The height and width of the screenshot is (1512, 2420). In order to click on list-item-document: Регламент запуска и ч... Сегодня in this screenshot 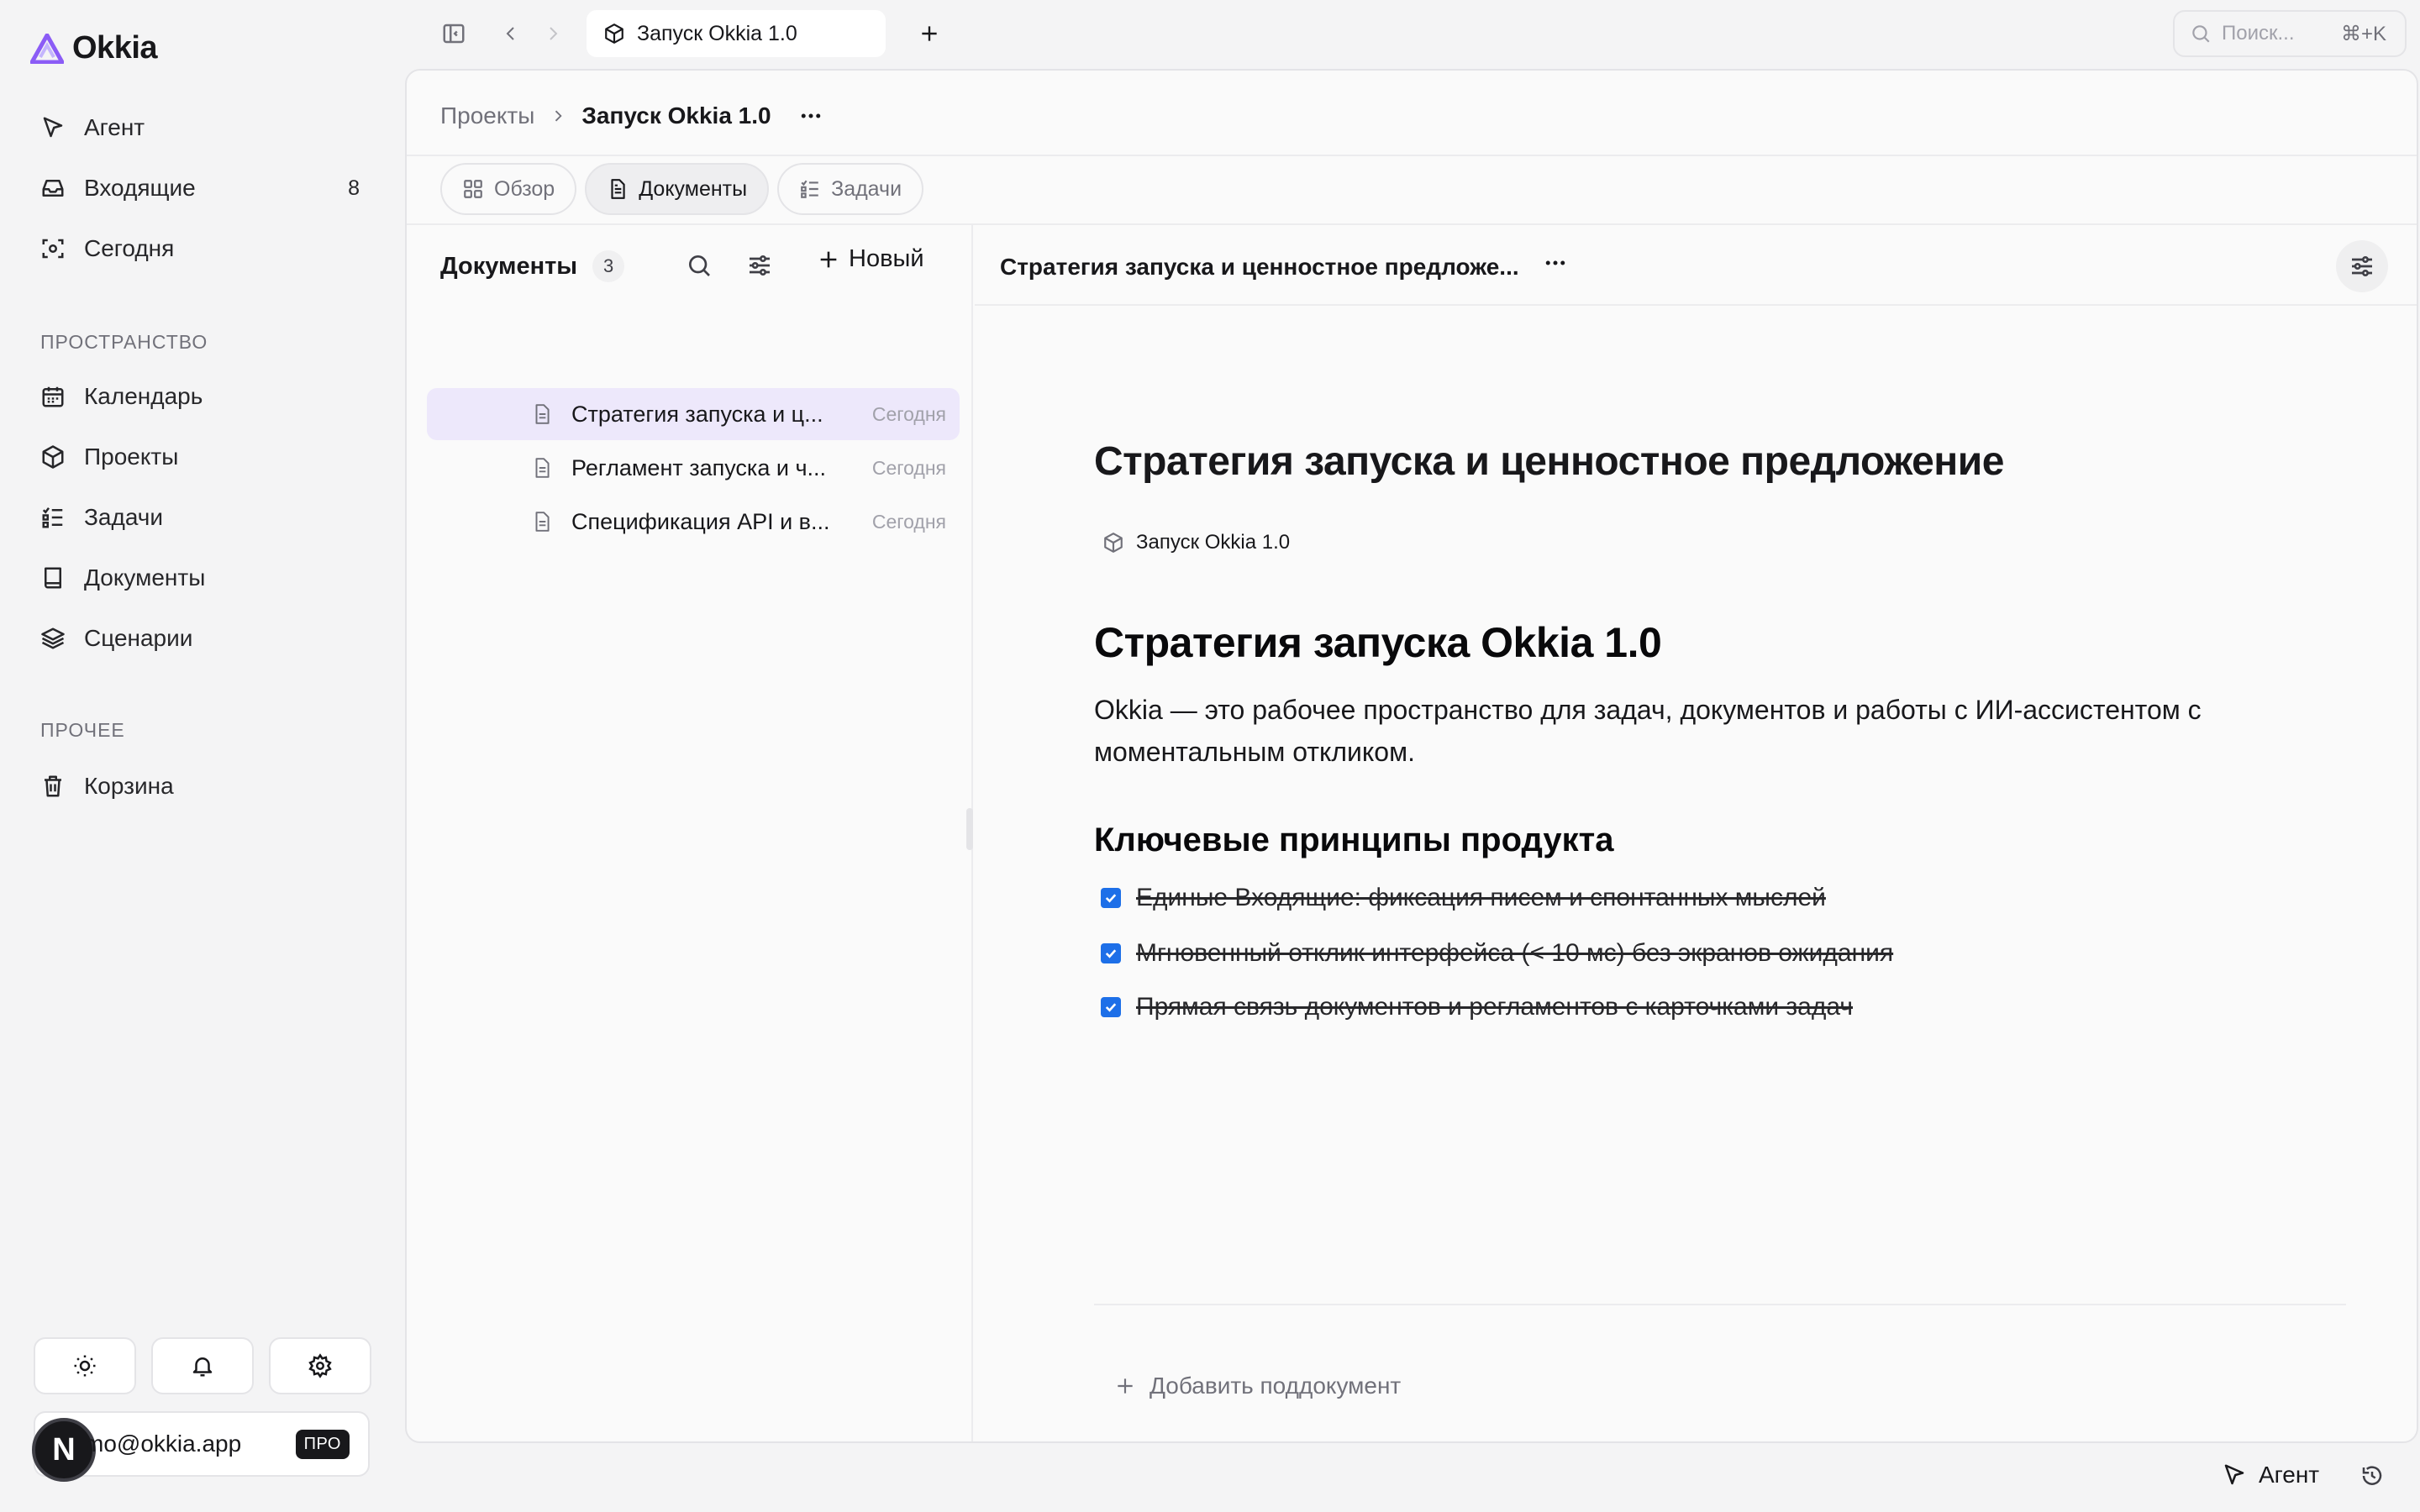, I will do `click(693, 468)`.